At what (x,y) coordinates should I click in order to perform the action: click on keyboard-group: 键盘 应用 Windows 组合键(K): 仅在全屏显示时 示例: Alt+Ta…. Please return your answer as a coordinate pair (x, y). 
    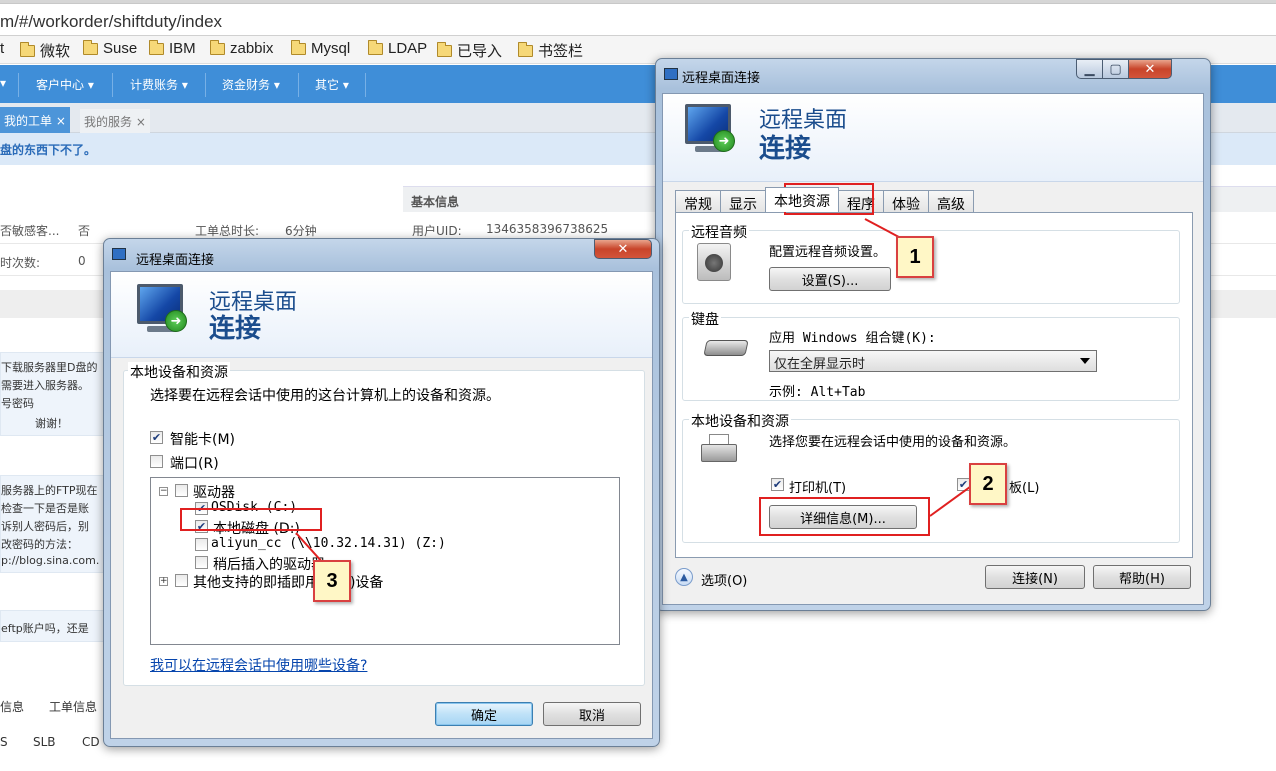
    Looking at the image, I should click on (931, 355).